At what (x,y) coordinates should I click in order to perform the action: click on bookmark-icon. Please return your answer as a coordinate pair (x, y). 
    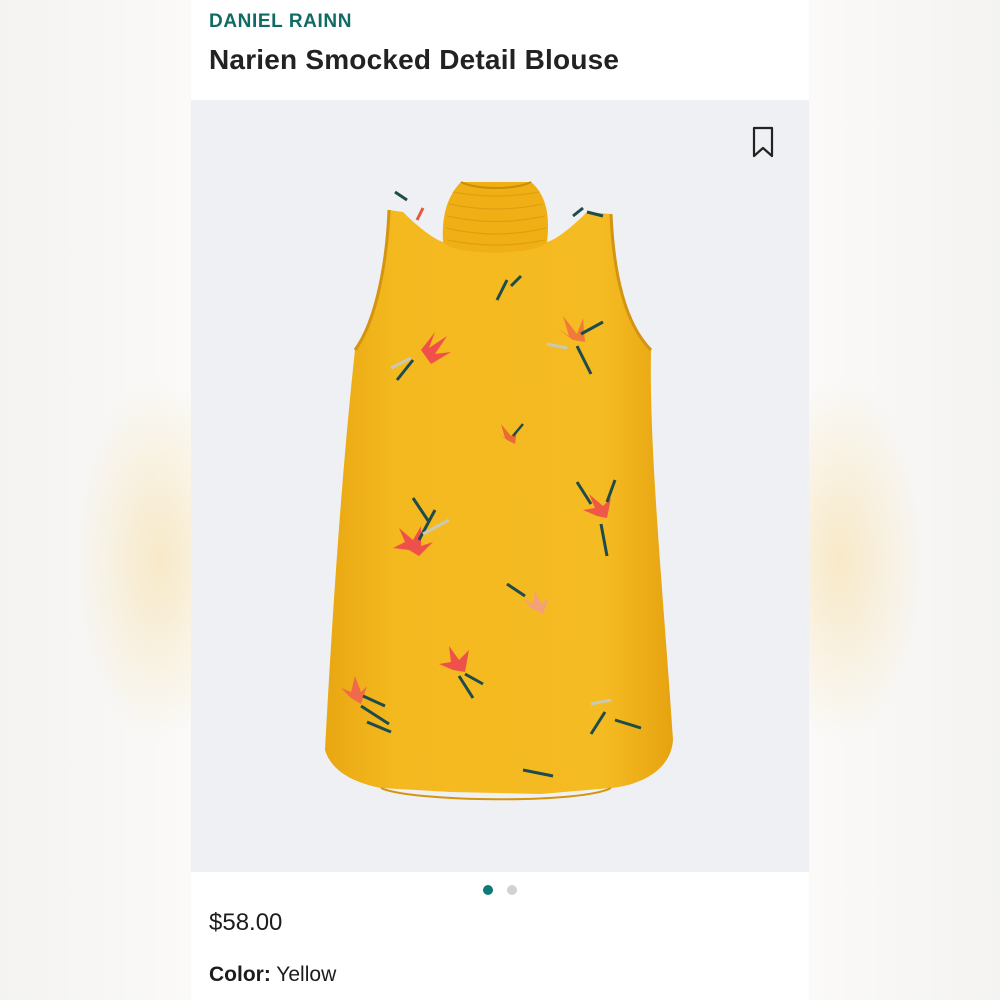
    Looking at the image, I should click on (763, 142).